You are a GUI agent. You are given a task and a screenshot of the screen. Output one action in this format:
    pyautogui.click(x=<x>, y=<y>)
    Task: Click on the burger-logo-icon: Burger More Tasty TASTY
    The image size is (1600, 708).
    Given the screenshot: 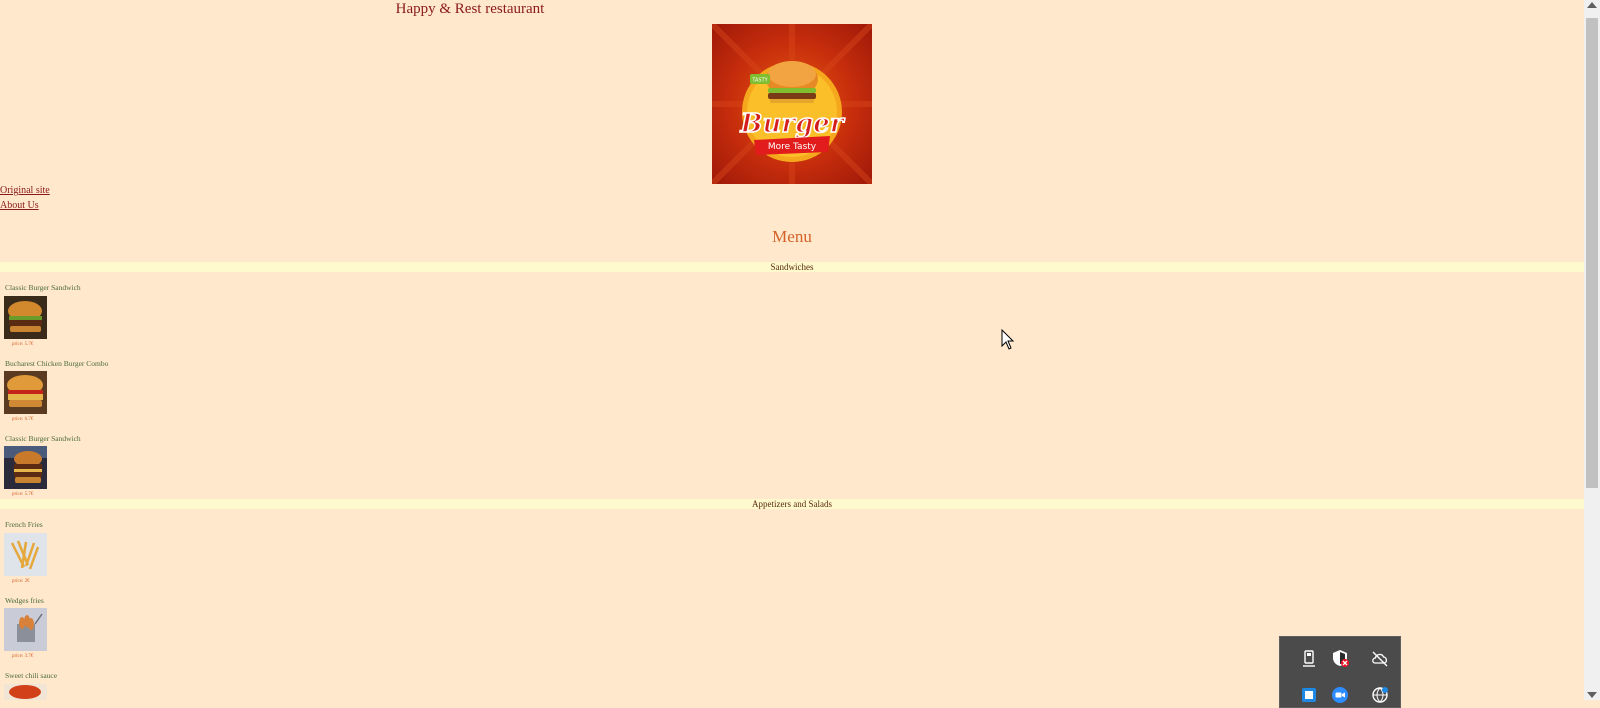 What is the action you would take?
    pyautogui.click(x=792, y=104)
    